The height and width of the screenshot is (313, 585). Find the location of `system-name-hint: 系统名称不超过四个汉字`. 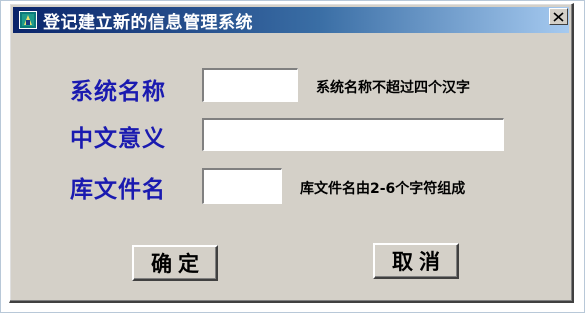

system-name-hint: 系统名称不超过四个汉字 is located at coordinates (393, 88).